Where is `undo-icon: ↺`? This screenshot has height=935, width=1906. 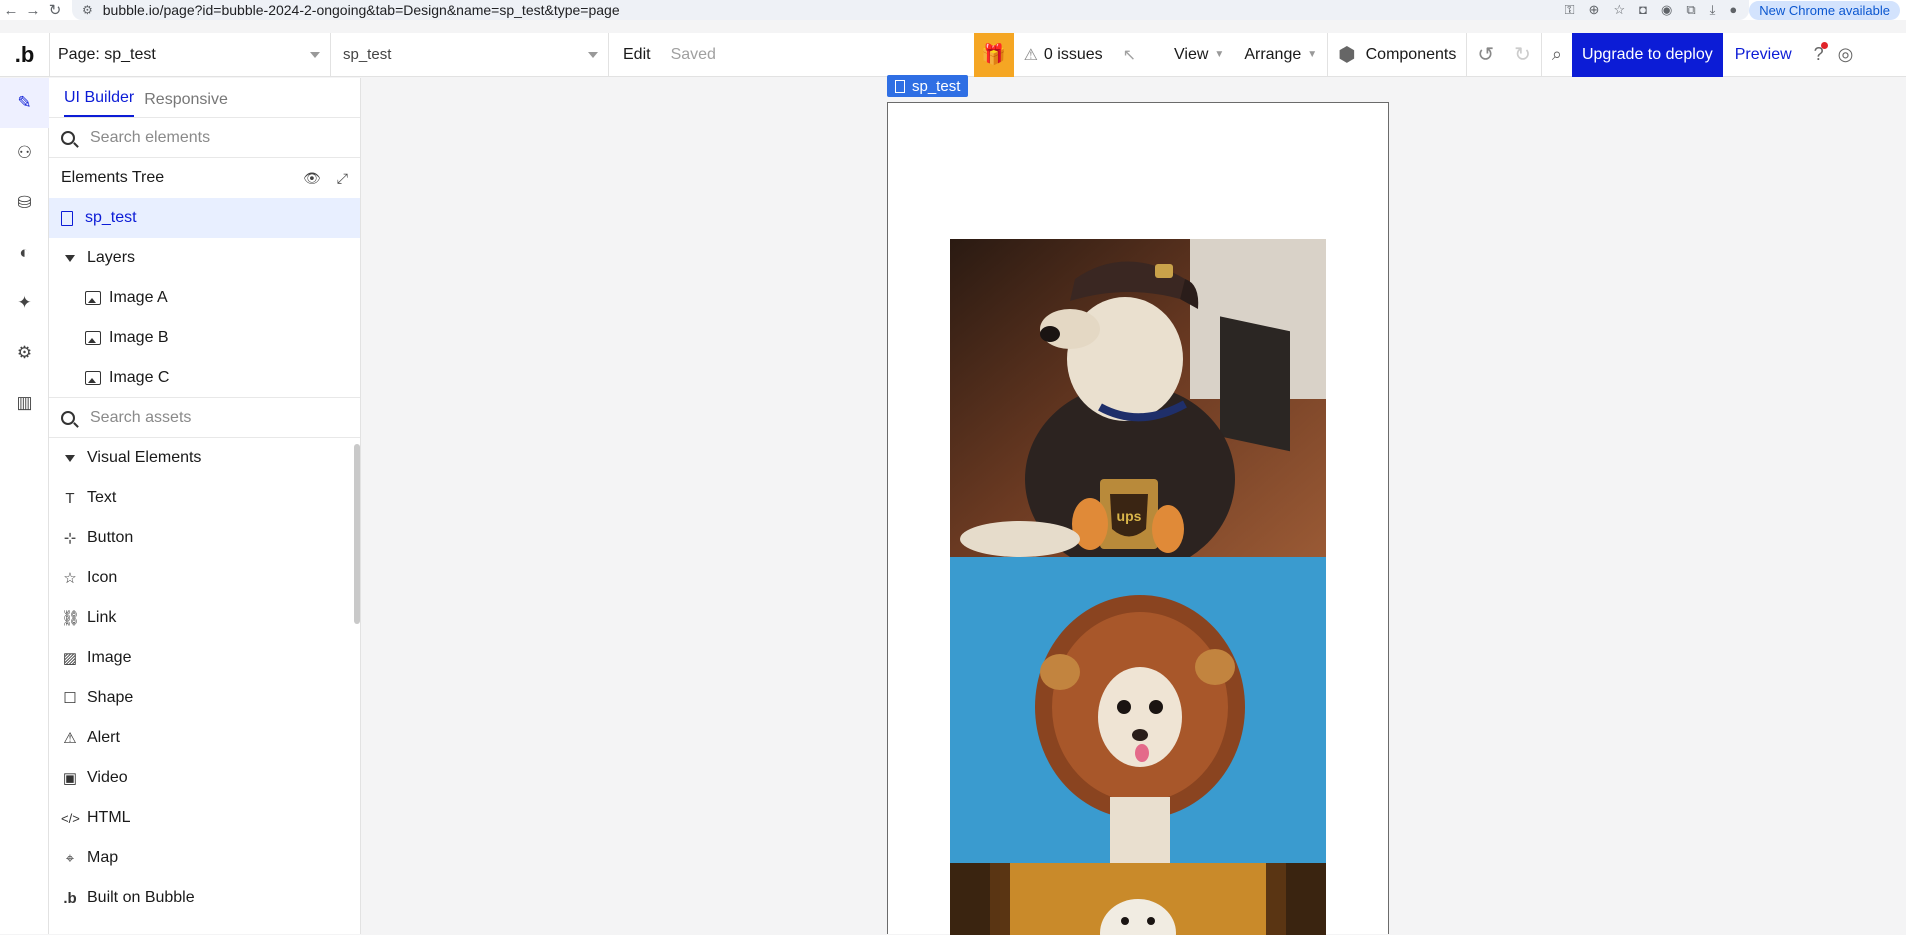
undo-icon: ↺ is located at coordinates (1485, 55).